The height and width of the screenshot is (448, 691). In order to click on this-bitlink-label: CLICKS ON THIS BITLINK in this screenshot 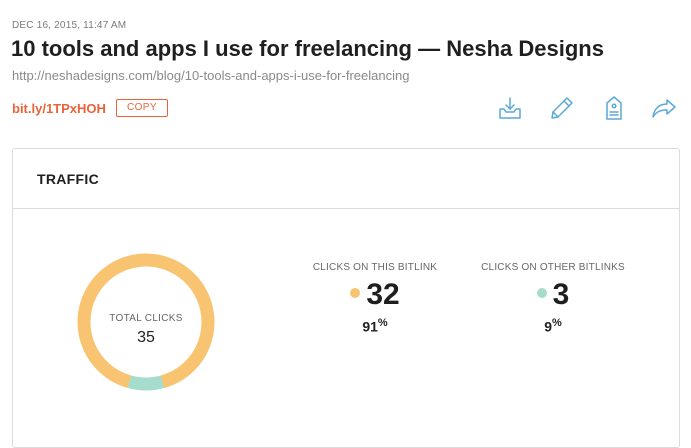, I will do `click(375, 267)`.